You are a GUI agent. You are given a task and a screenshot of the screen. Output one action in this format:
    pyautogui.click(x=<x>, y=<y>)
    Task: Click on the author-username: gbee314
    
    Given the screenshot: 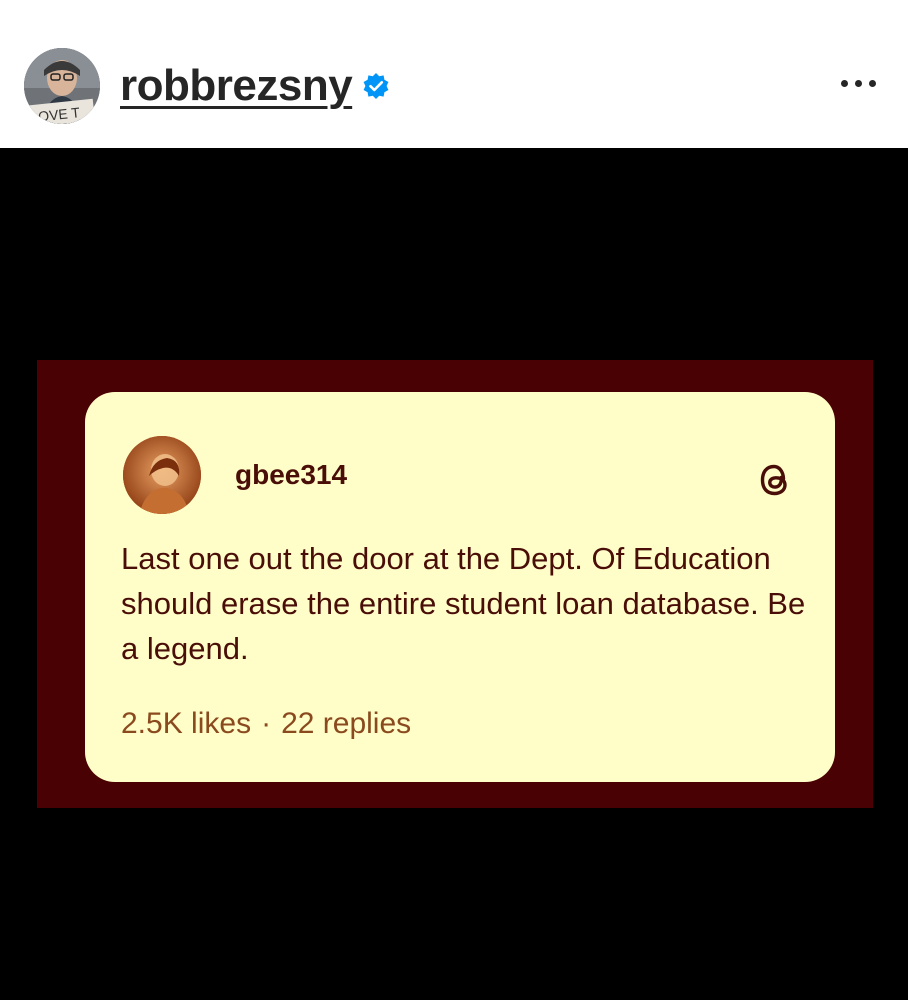 What is the action you would take?
    pyautogui.click(x=291, y=474)
    